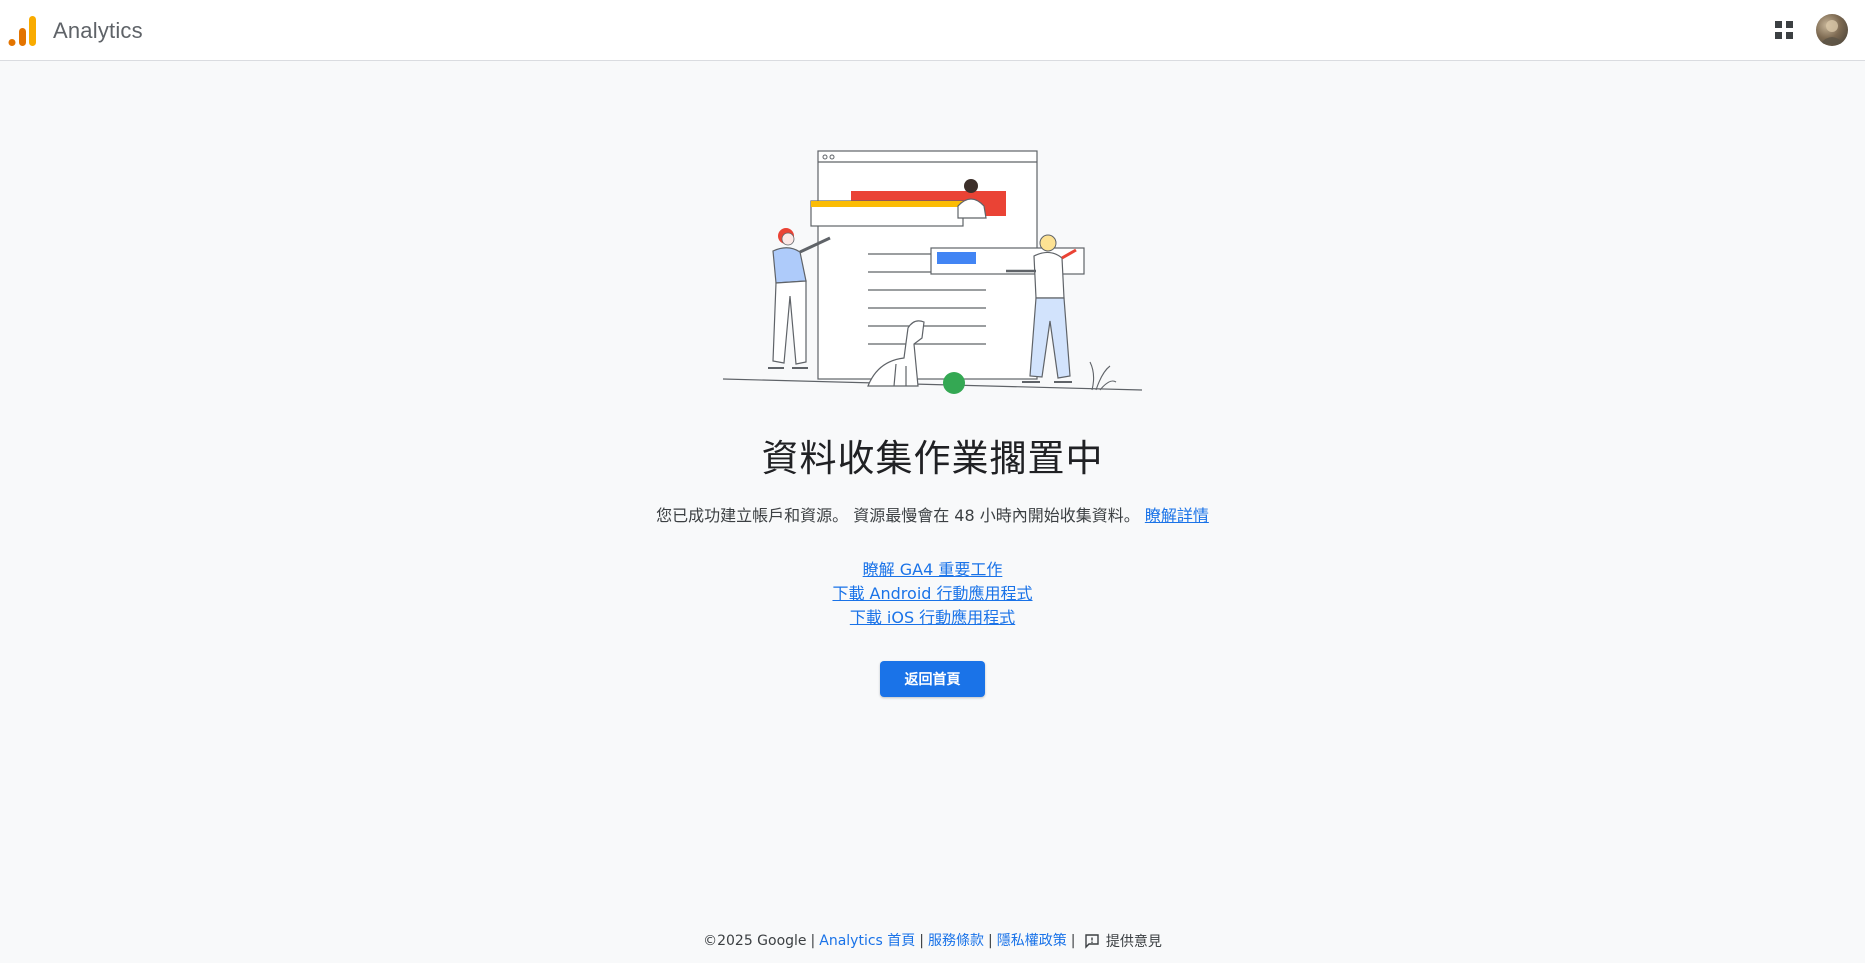 This screenshot has width=1865, height=963. Describe the element at coordinates (898, 515) in the screenshot. I see `description-text: 您已成功建立帳戶和資源。 資源最慢會在 48 小時內開始收集資料。` at that location.